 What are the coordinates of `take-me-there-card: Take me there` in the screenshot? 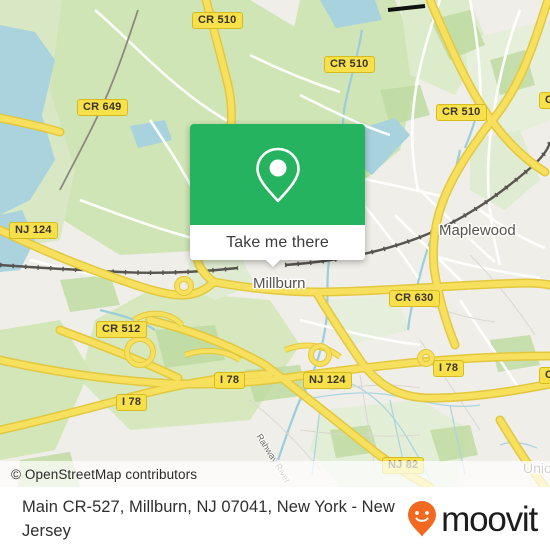 It's located at (277, 192).